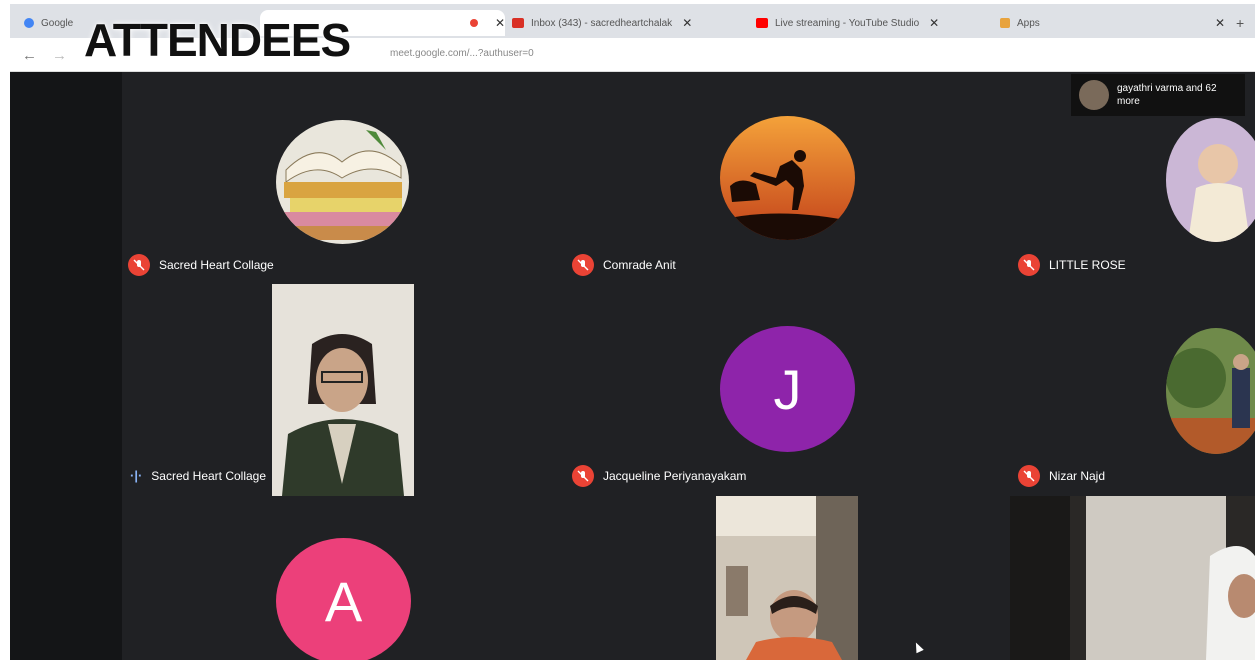  What do you see at coordinates (343, 599) in the screenshot?
I see `avatar: A` at bounding box center [343, 599].